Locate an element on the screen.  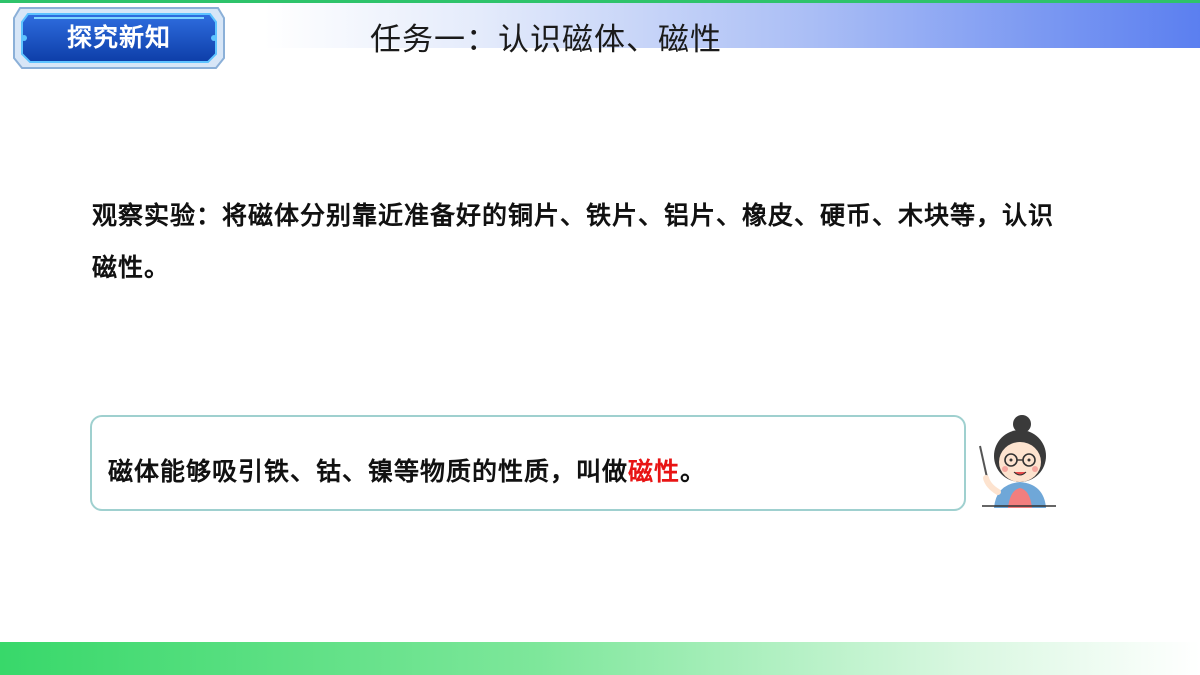
definition-text: 磁体能够吸引铁、钴、镍等物质的性质，叫做磁性。 is located at coordinates (407, 470).